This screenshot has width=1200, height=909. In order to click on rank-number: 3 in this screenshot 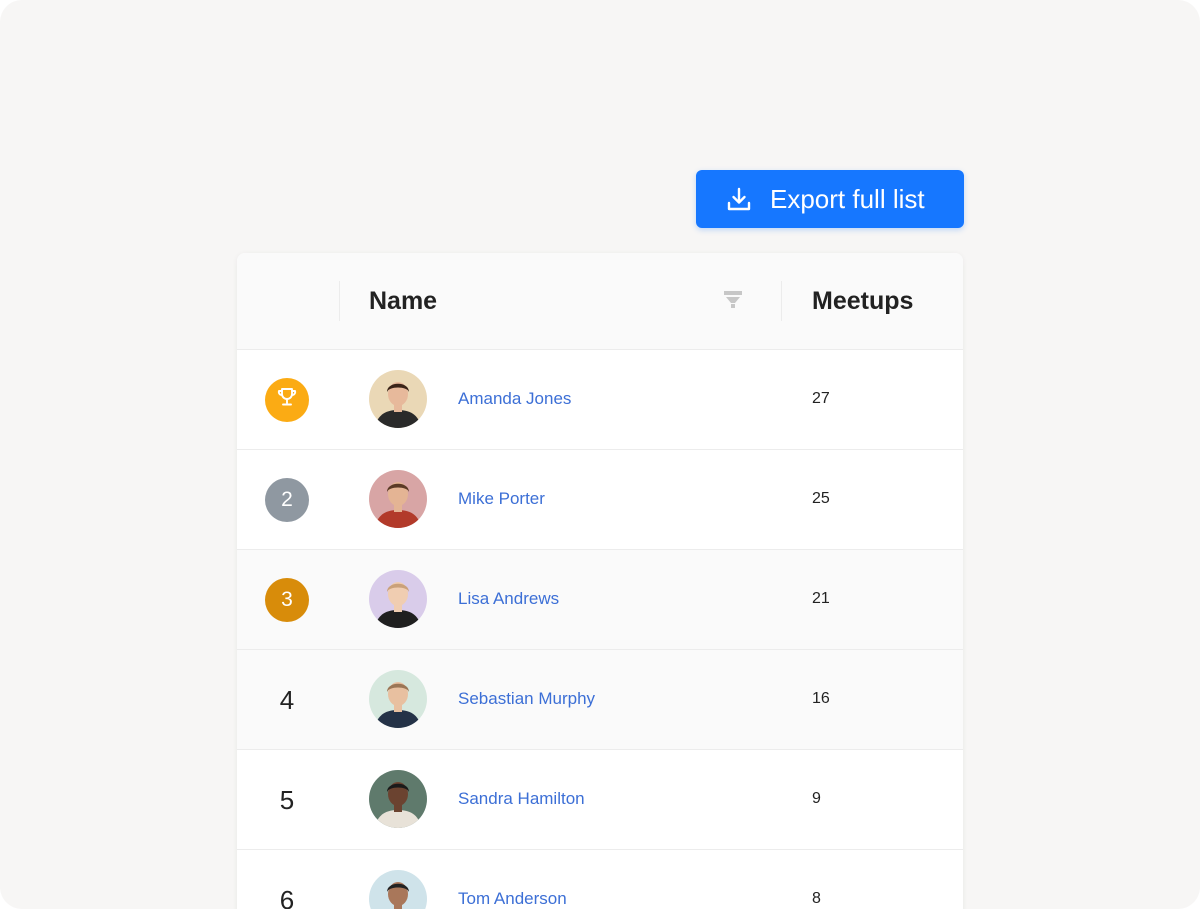, I will do `click(287, 599)`.